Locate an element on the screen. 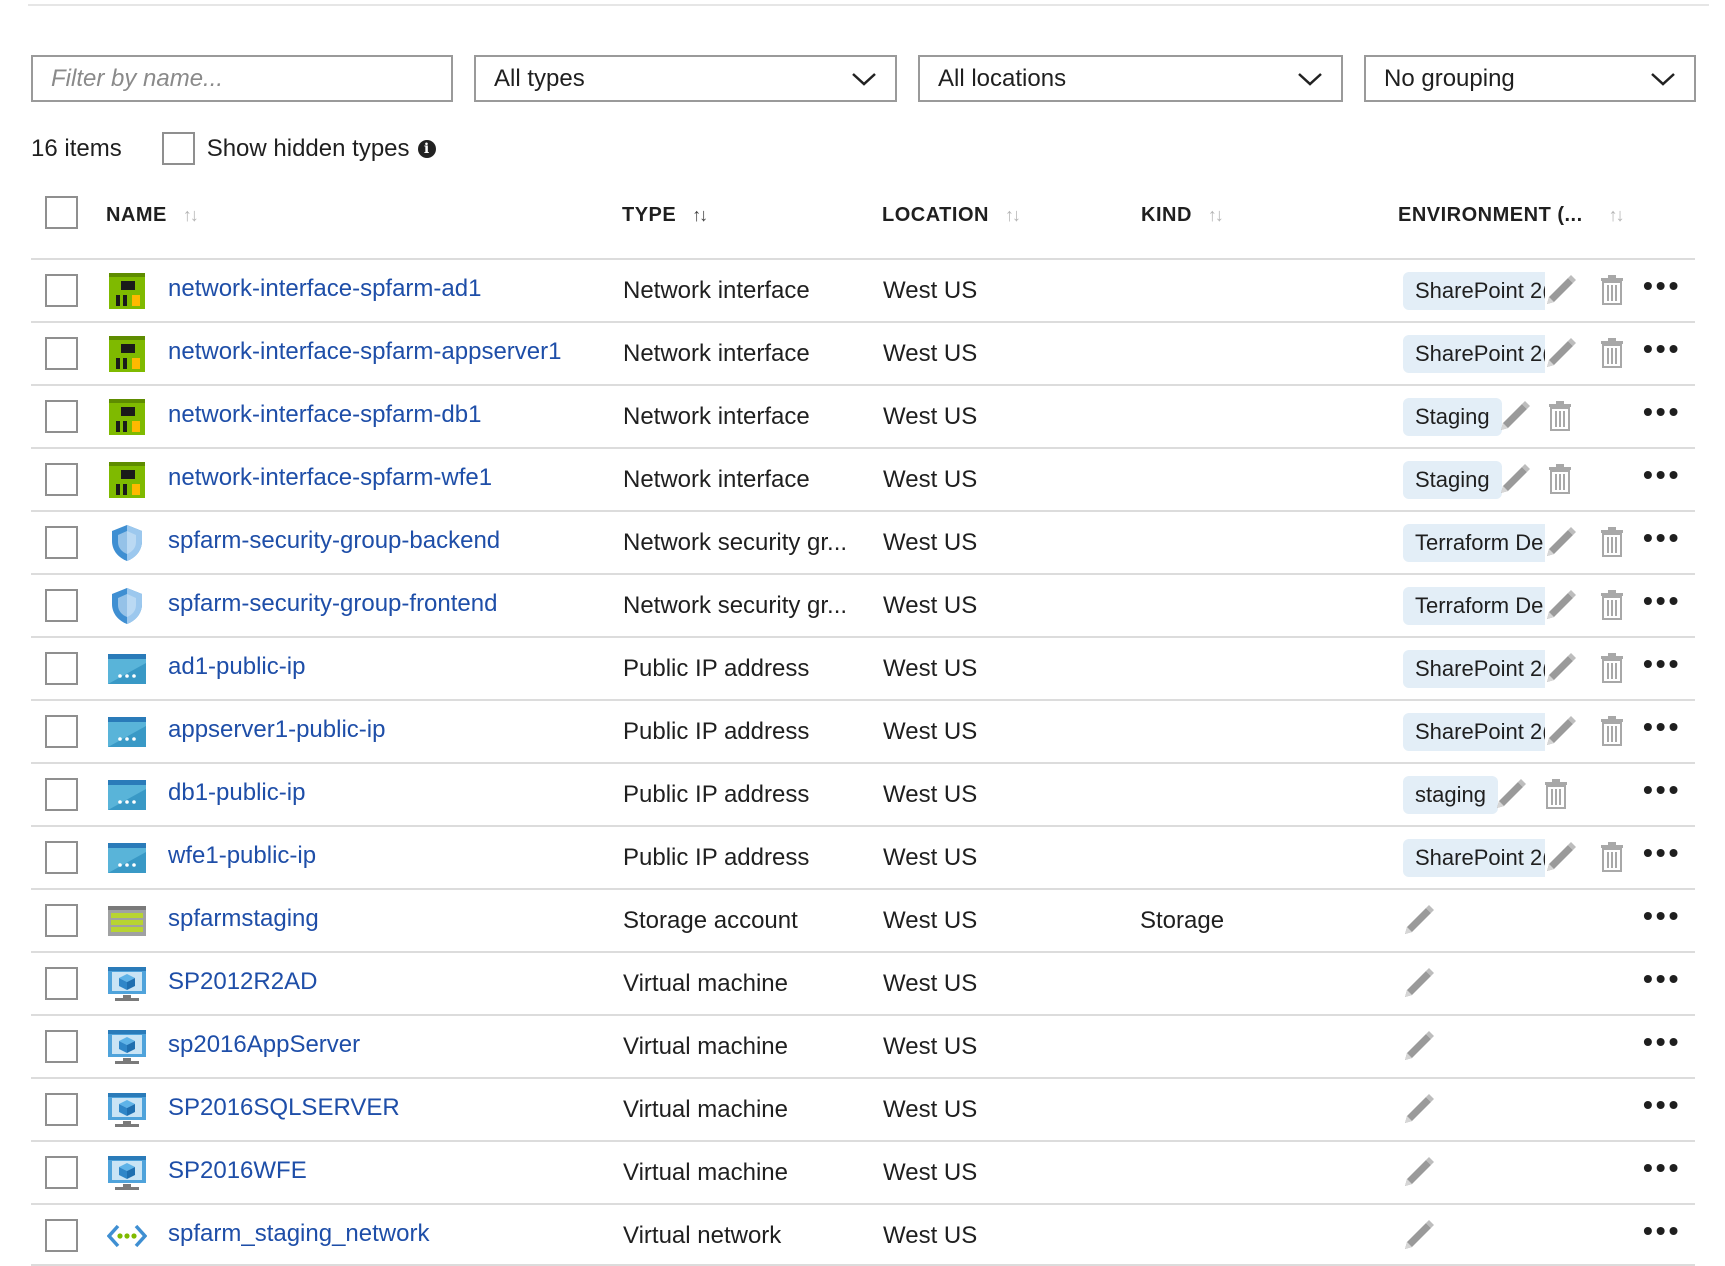 The image size is (1725, 1266). resource-name-link: ad1-public-ip is located at coordinates (236, 667).